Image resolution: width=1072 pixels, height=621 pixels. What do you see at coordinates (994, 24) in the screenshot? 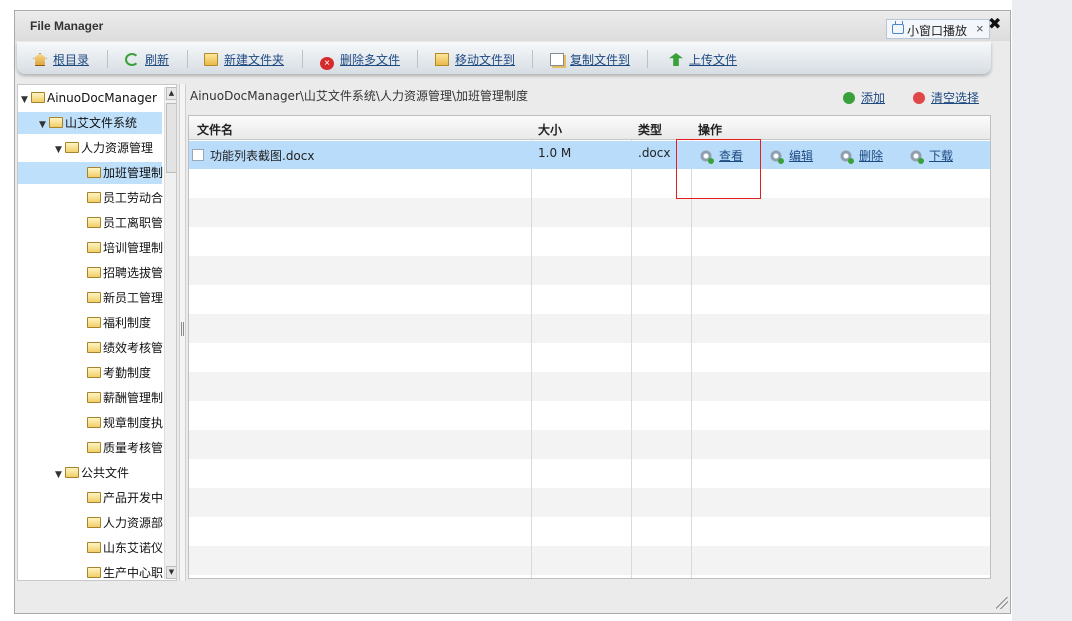
I see `close-icon: ✖` at bounding box center [994, 24].